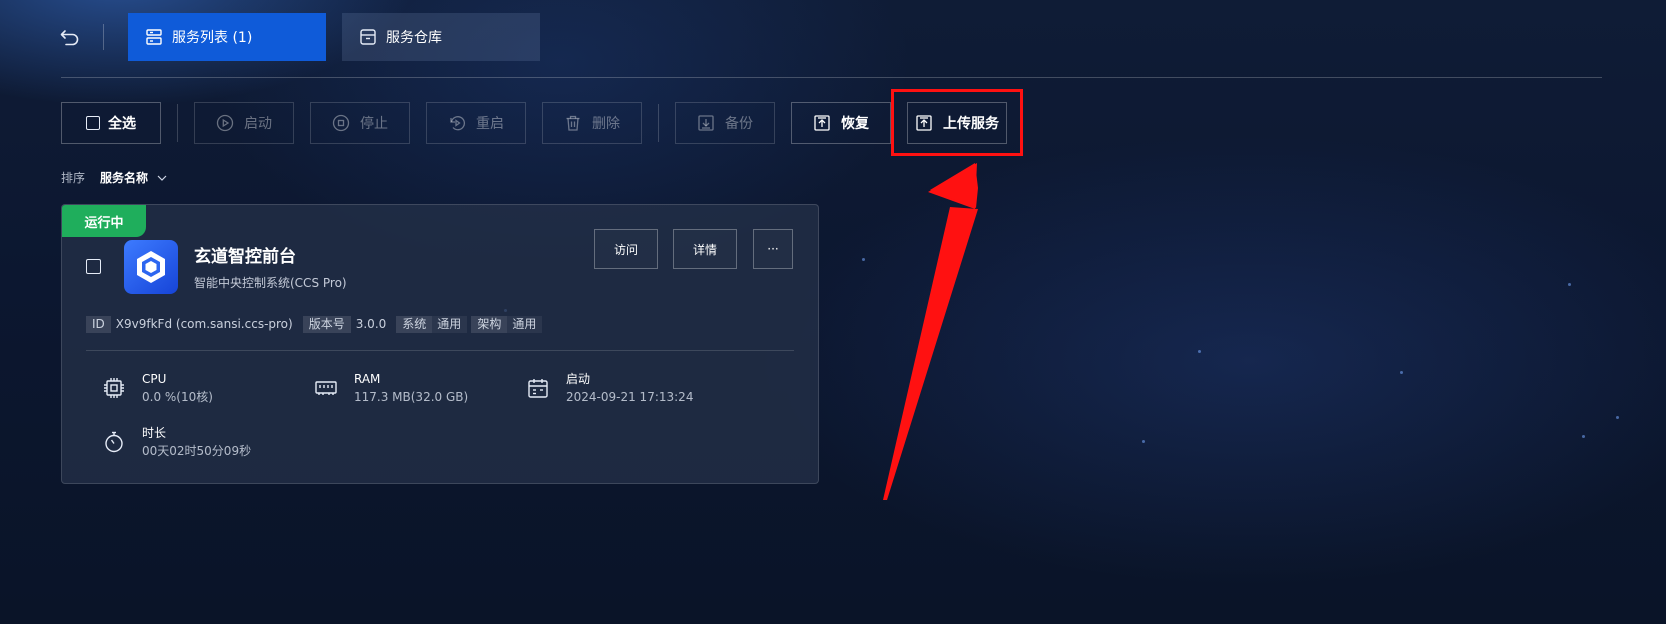  I want to click on tag-arch: 架构 通用, so click(507, 324).